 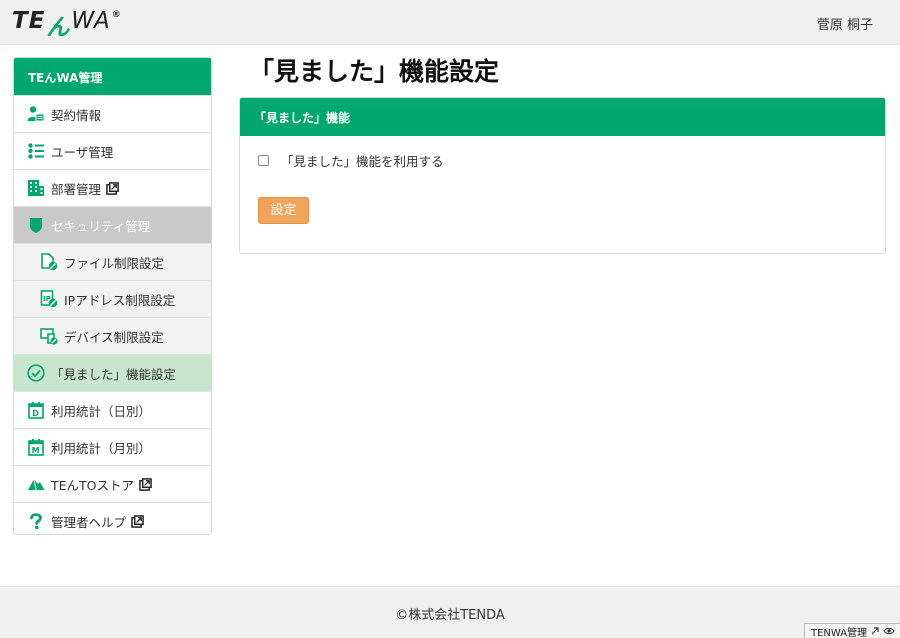 I want to click on sidebar-item-label: デバイス制限設定, so click(x=114, y=337).